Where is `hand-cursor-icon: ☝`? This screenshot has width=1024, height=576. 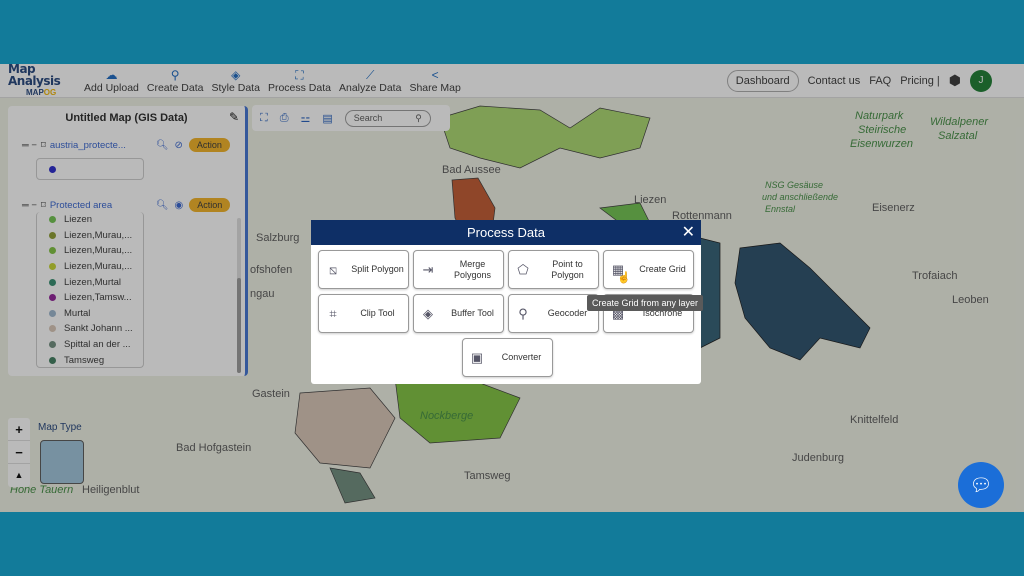
hand-cursor-icon: ☝ is located at coordinates (624, 278).